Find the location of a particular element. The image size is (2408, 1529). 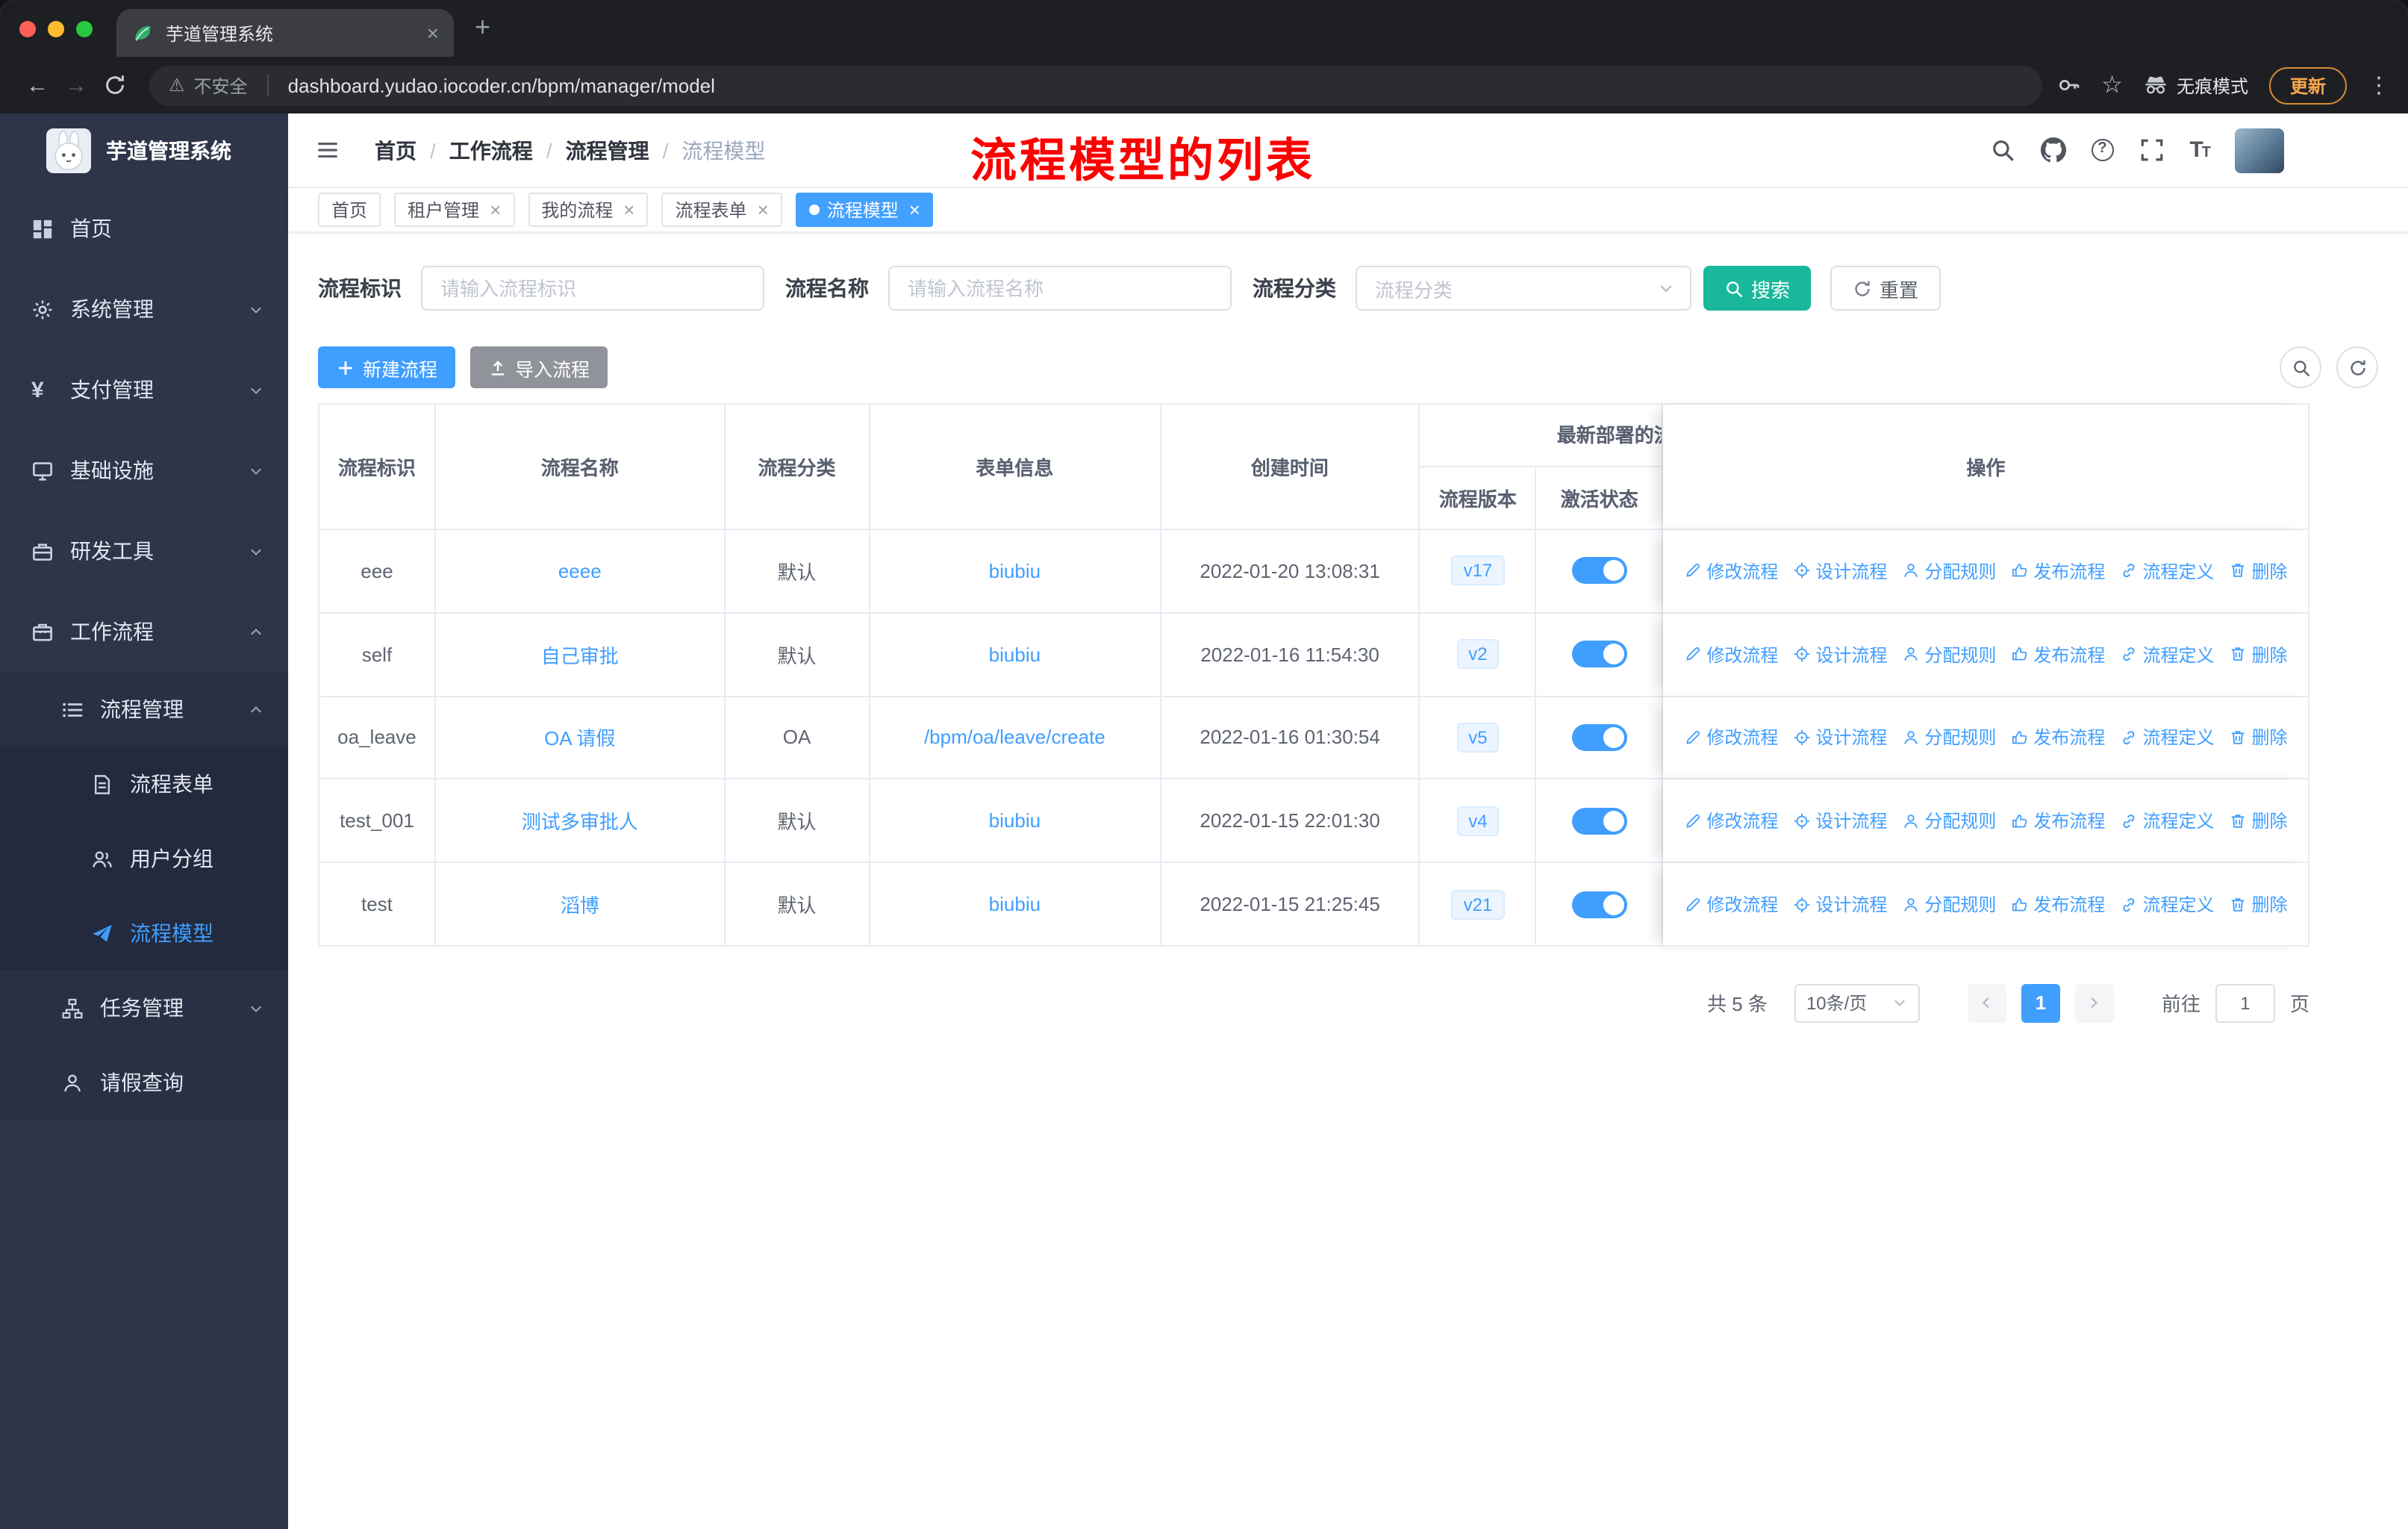

breadcrumb-item: 首页 is located at coordinates (396, 150).